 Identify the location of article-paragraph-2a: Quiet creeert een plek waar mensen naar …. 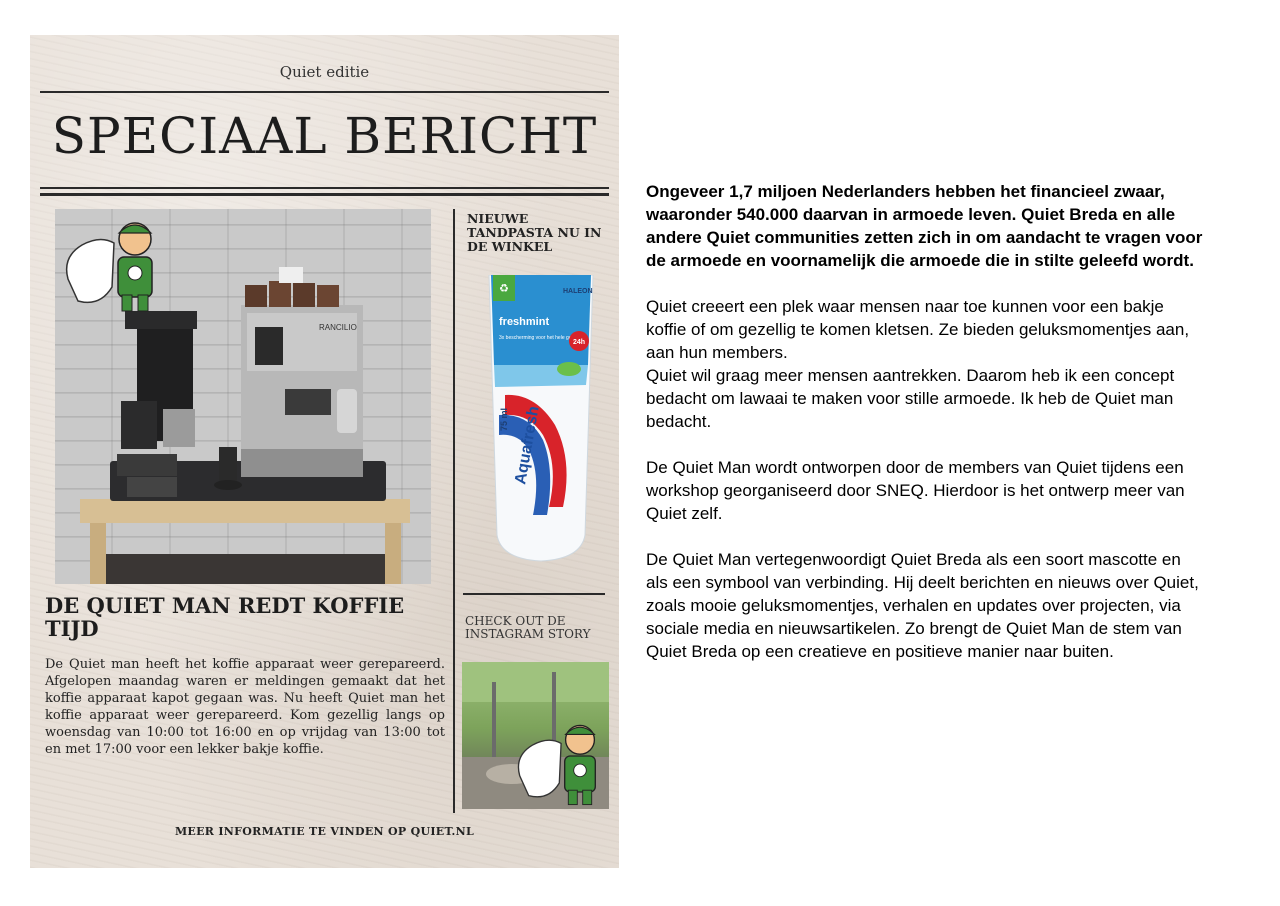
(918, 329).